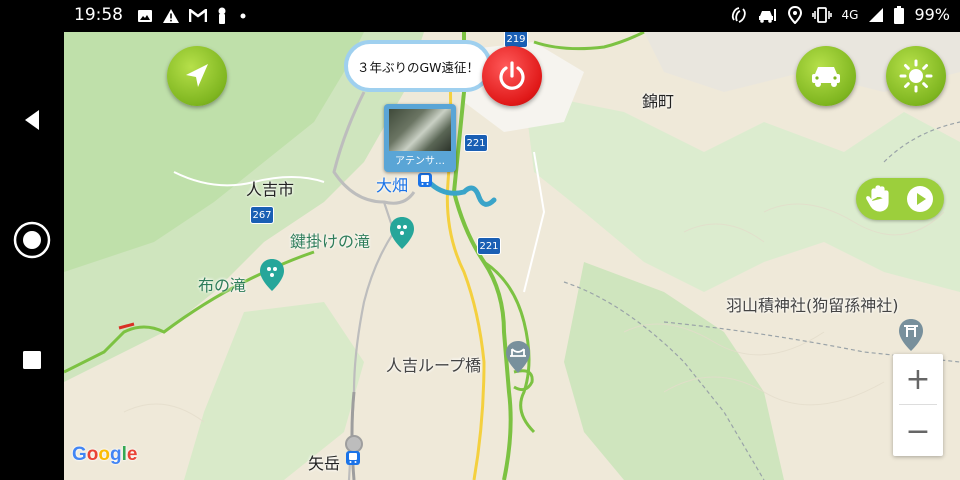 This screenshot has height=480, width=960. What do you see at coordinates (738, 14) in the screenshot?
I see `nfc-icon` at bounding box center [738, 14].